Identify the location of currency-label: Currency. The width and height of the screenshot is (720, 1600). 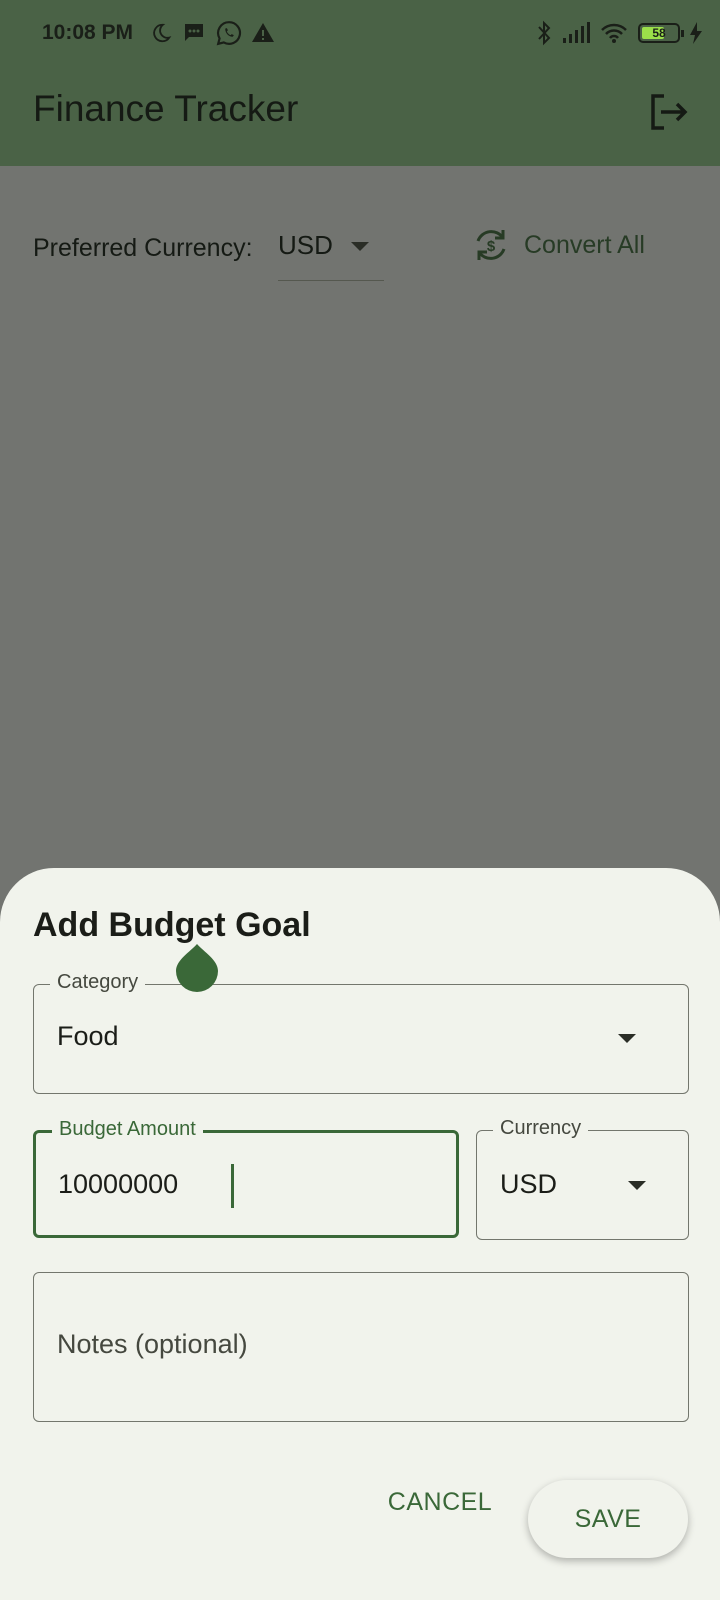
(541, 1128).